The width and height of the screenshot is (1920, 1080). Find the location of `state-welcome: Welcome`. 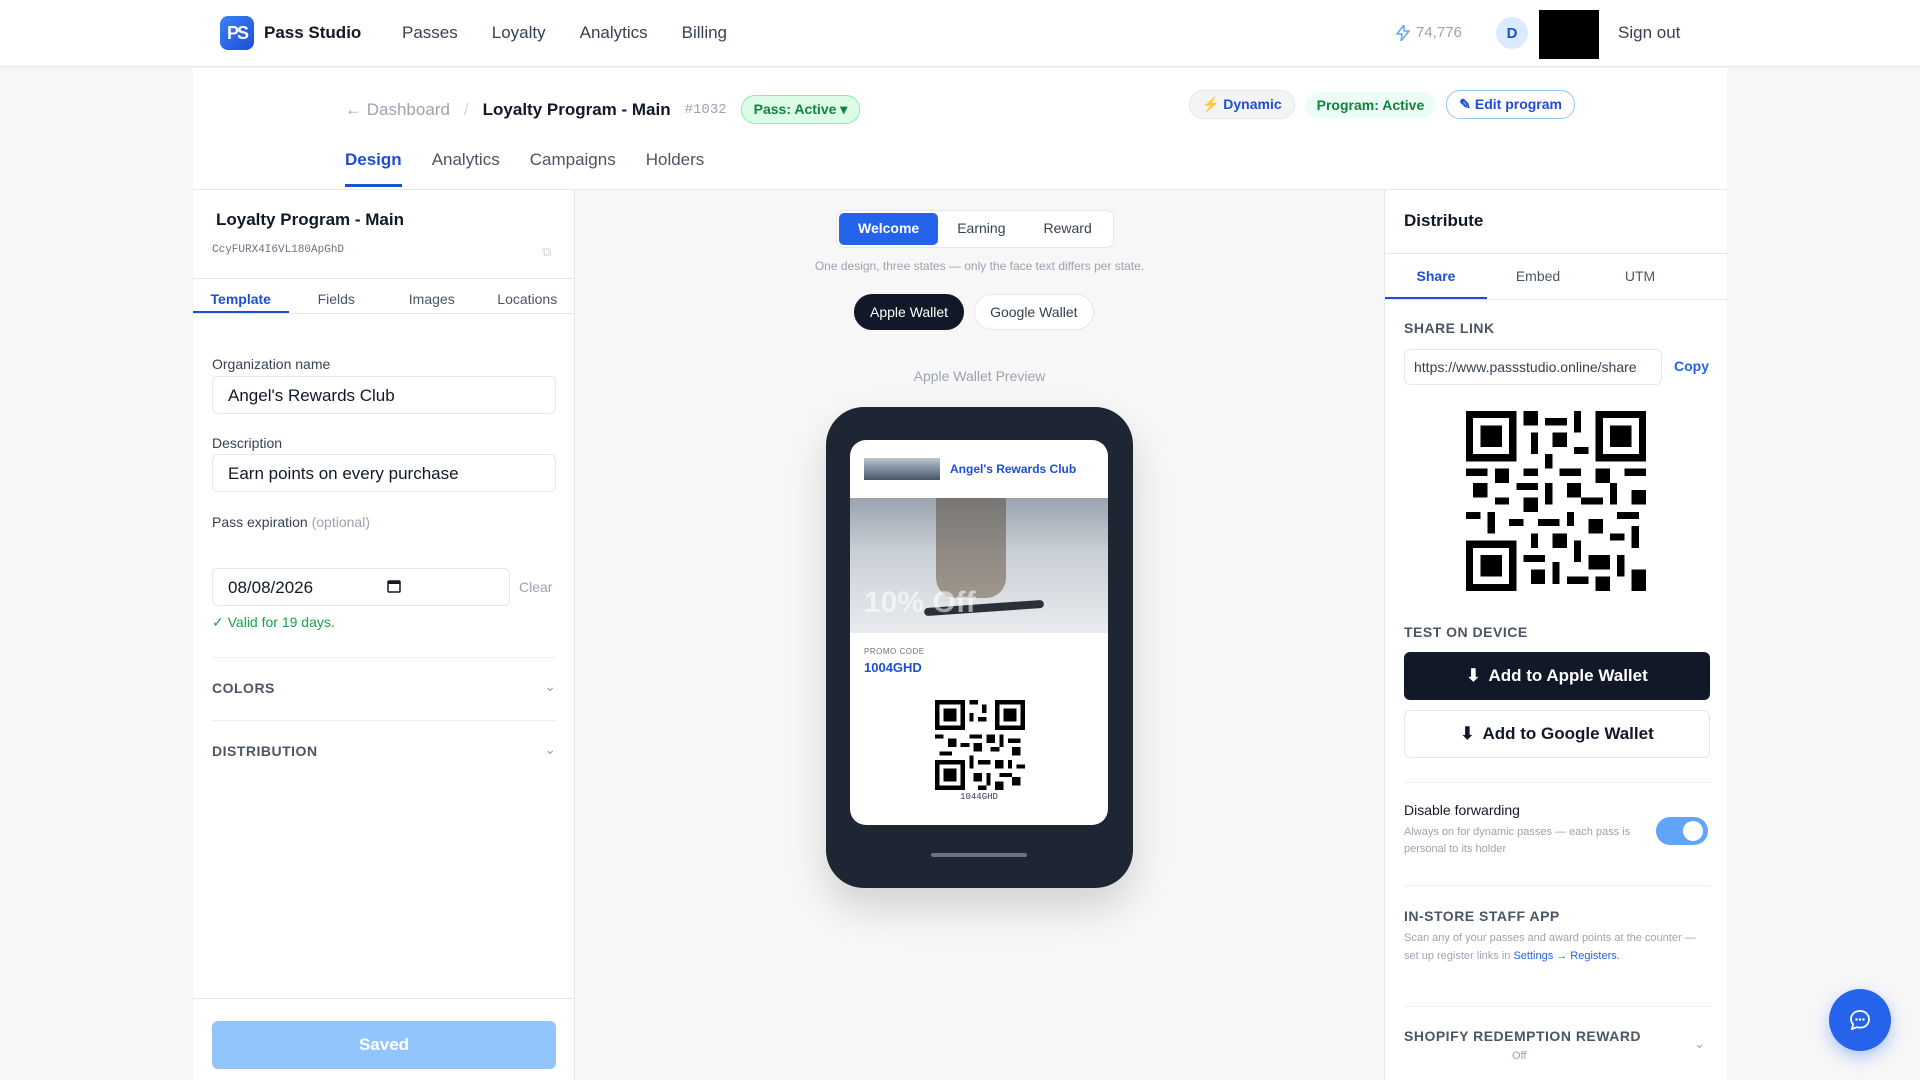

state-welcome: Welcome is located at coordinates (889, 229).